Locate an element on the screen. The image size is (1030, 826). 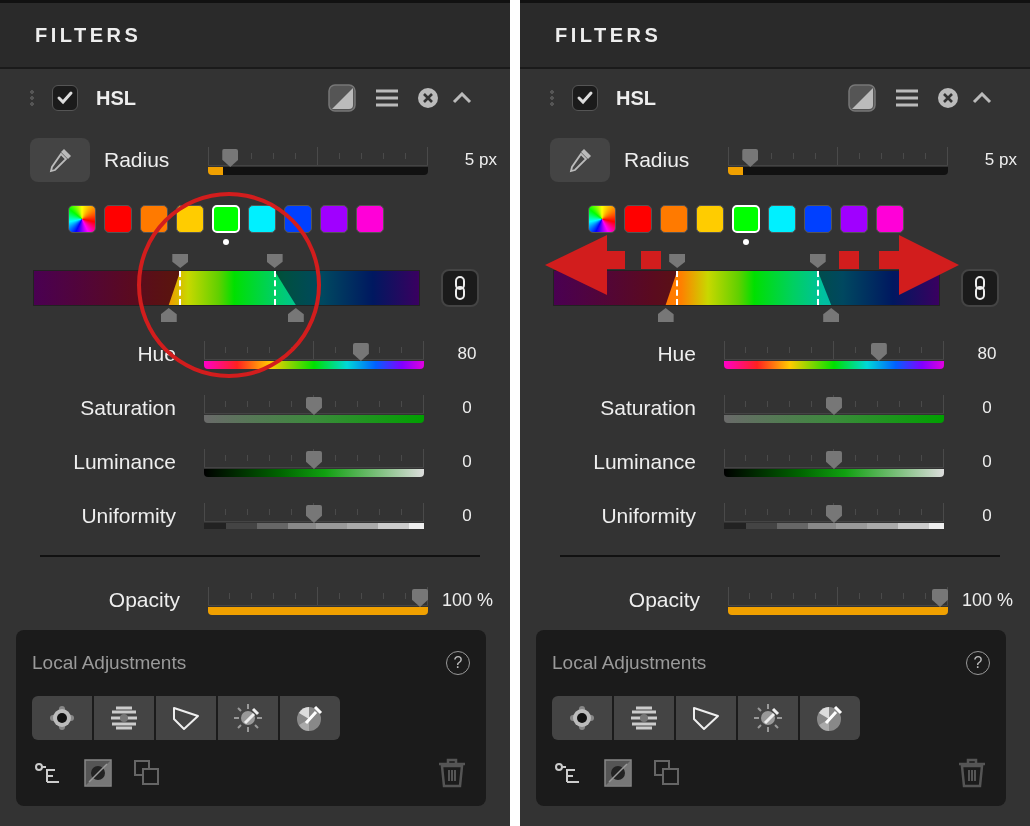
slider-value: 100 % is located at coordinates (988, 600).